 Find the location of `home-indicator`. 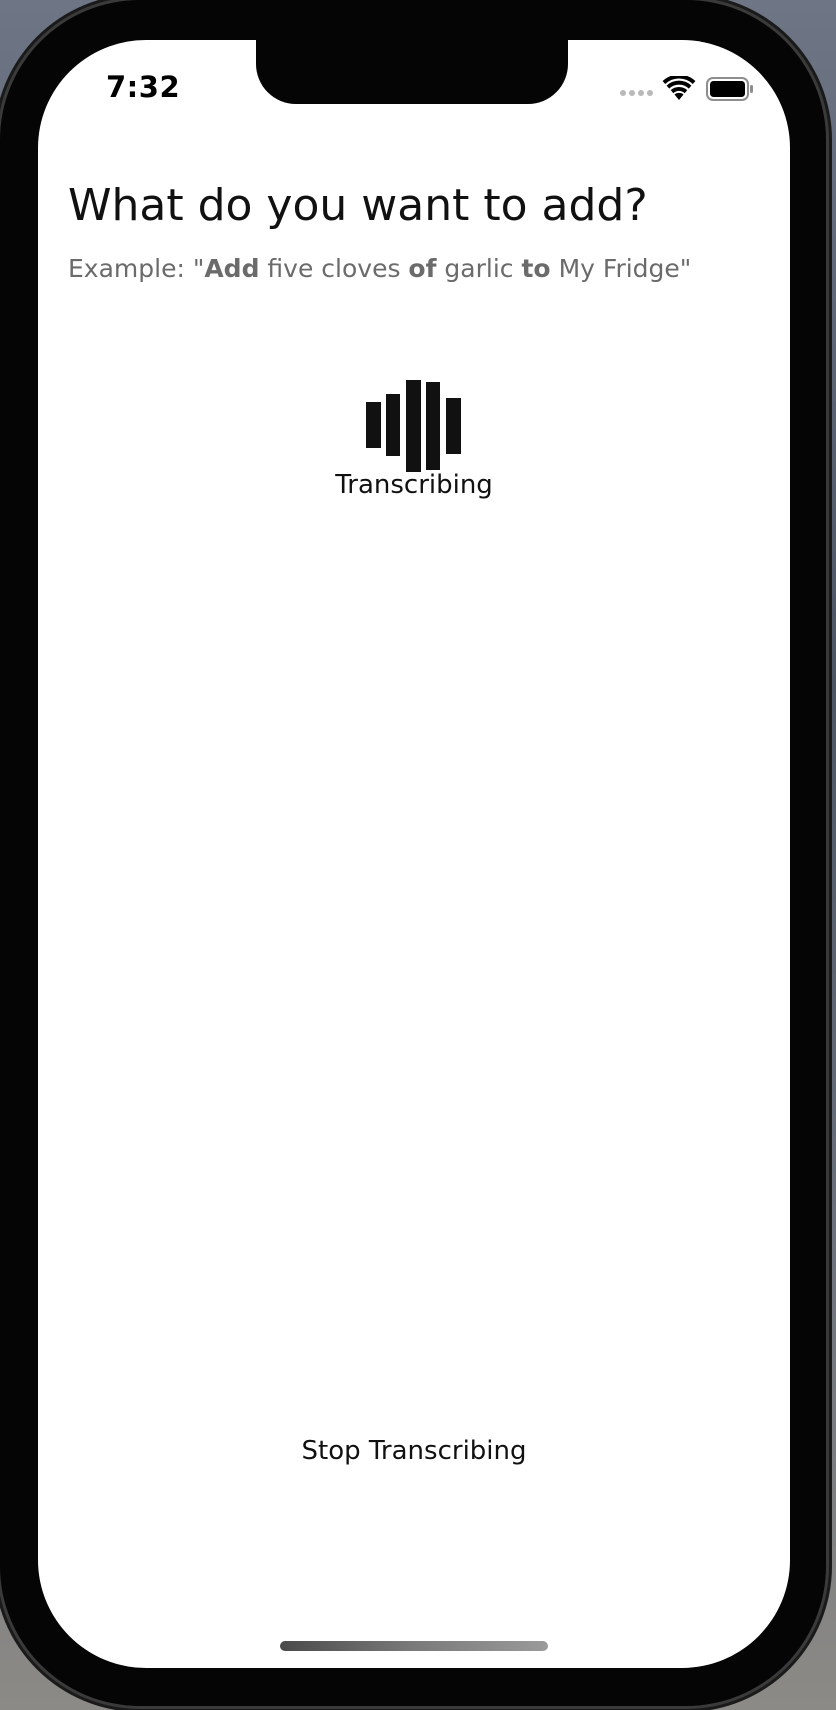

home-indicator is located at coordinates (414, 1646).